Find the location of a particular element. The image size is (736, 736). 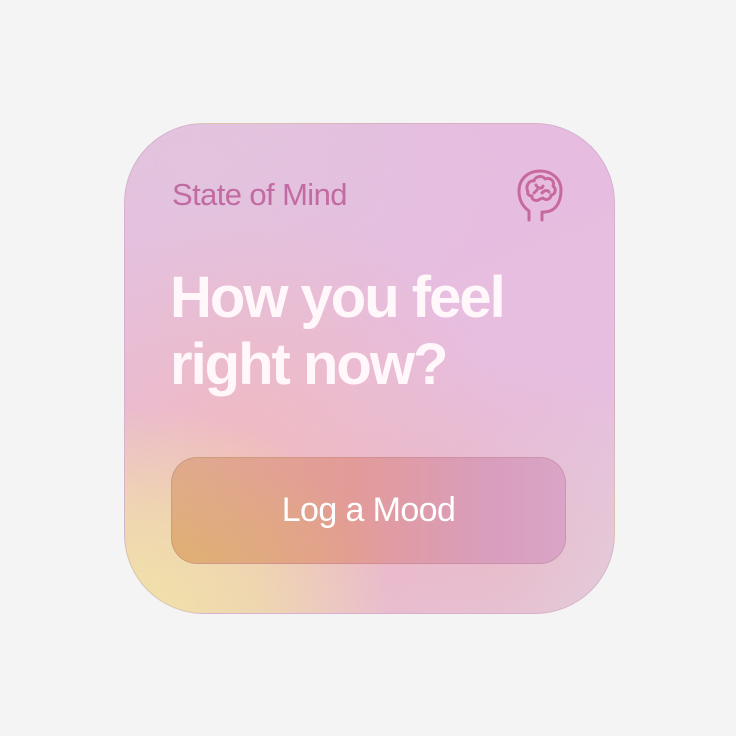

log-mood-button: Log a Mood is located at coordinates (368, 510).